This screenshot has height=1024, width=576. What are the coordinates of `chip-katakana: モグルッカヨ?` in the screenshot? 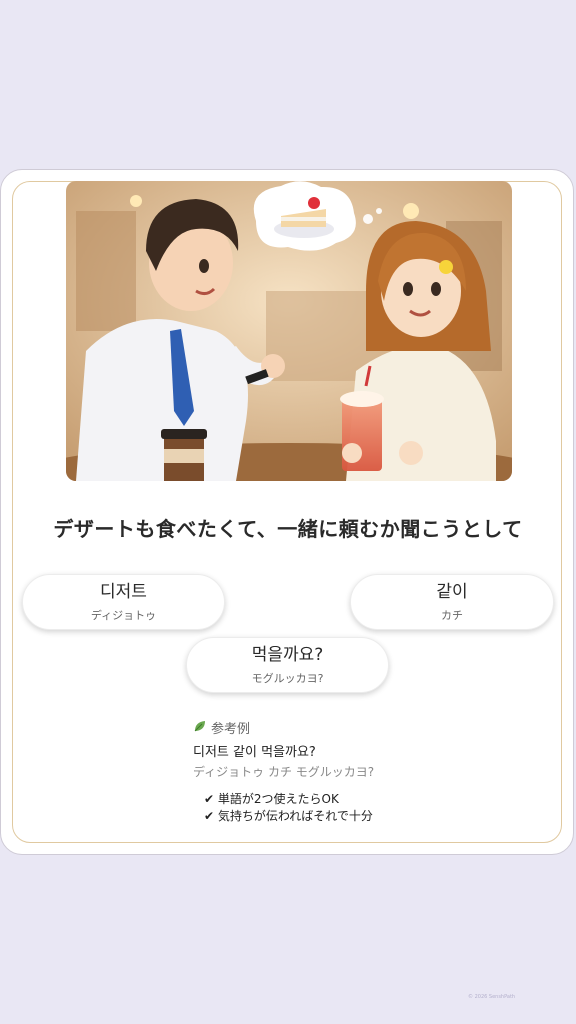 It's located at (287, 678).